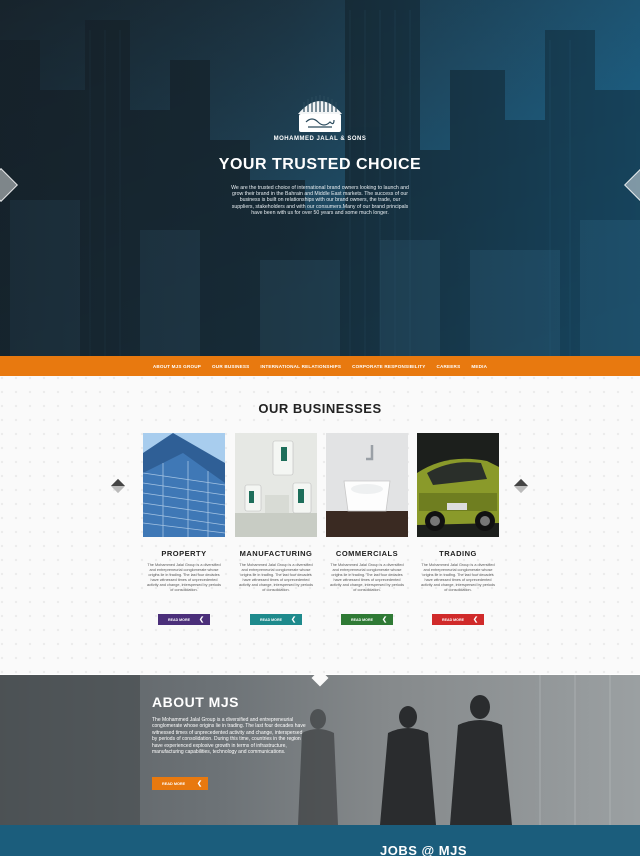 The image size is (640, 858). I want to click on brand-name: MOHAMMED JALAL & SONS, so click(320, 139).